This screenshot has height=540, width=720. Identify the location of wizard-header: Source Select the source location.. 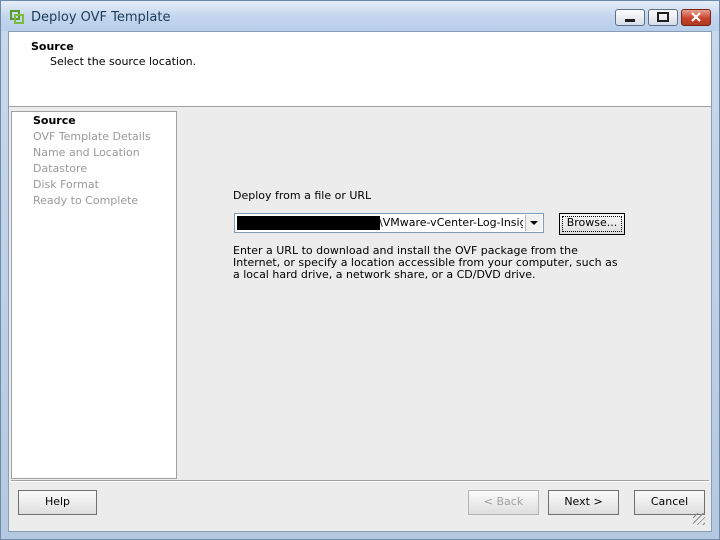
(360, 69).